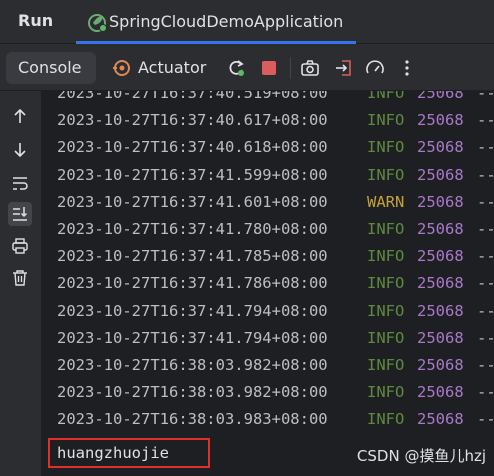  What do you see at coordinates (192, 229) in the screenshot?
I see `log-timestamp: 2023-10-27T16:37:41.780+08:00` at bounding box center [192, 229].